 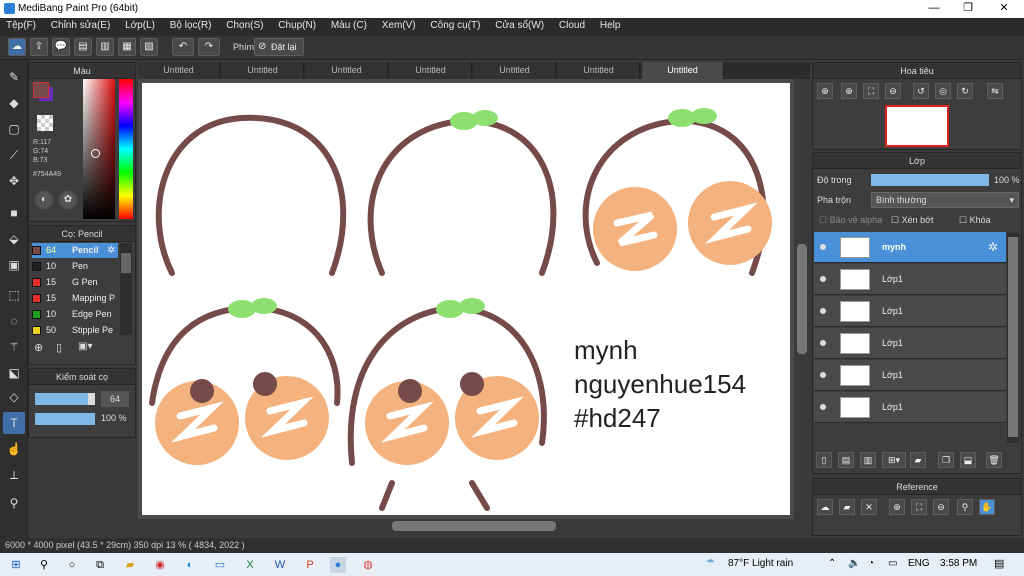 I want to click on gradient-tool-icon: ▣, so click(x=14, y=265).